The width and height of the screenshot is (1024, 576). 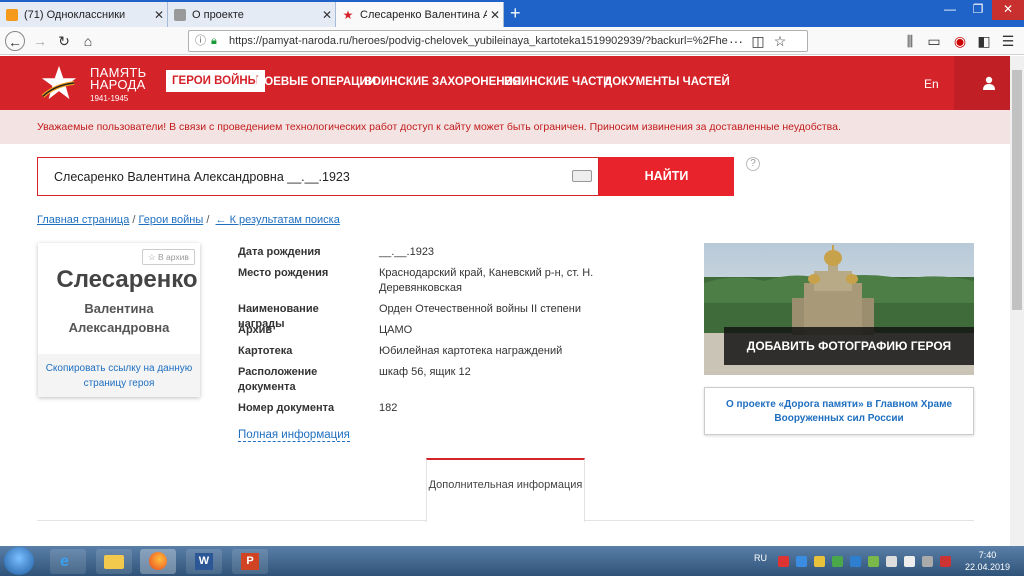 I want to click on info-label: Дата рождения, so click(x=279, y=252).